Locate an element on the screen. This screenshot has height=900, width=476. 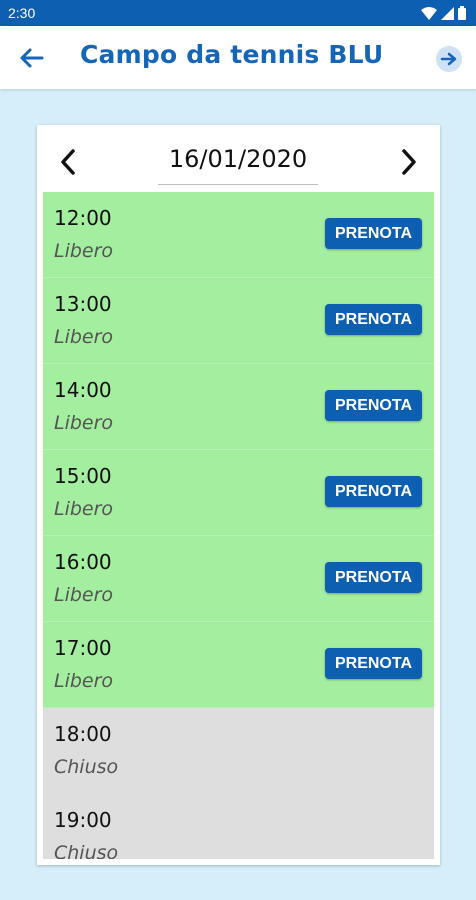
page-title: Campo da tennis BLU is located at coordinates (232, 54).